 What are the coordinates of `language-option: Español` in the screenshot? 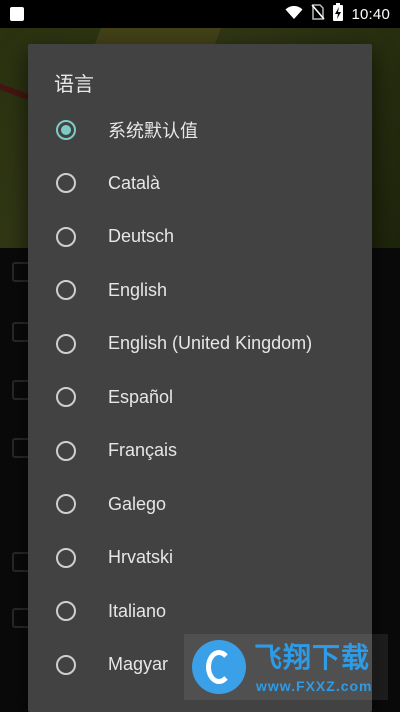 It's located at (200, 398).